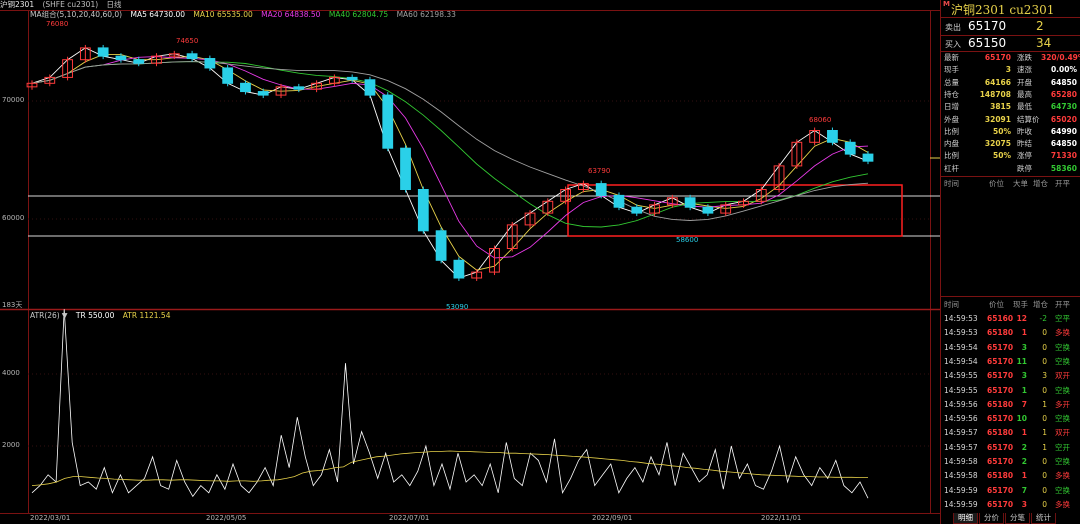 The image size is (1080, 524). Describe the element at coordinates (965, 518) in the screenshot. I see `tab-detail: 明细` at that location.